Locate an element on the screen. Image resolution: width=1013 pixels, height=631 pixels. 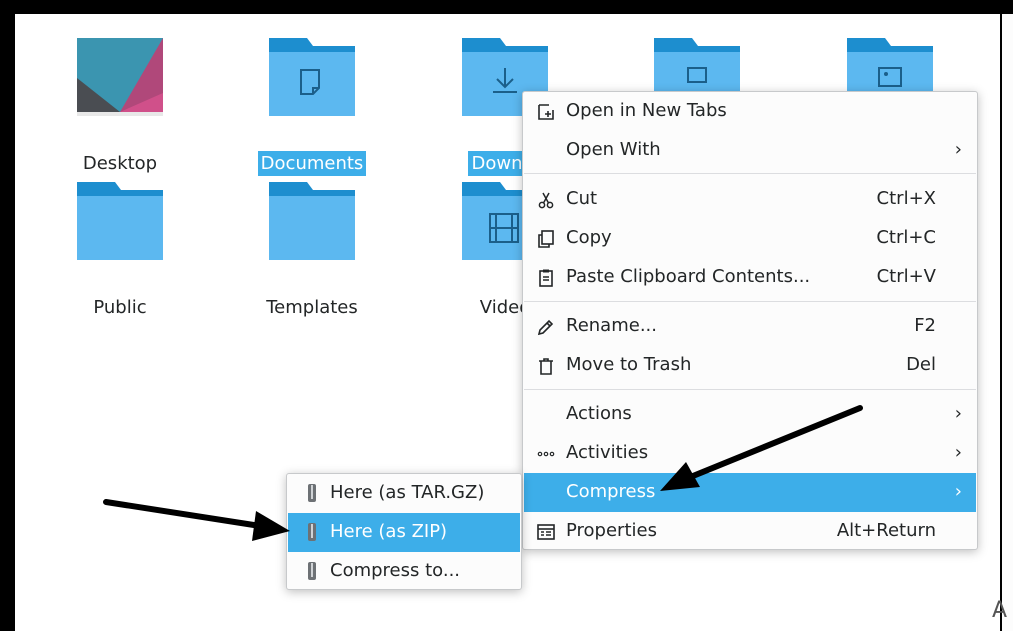
menu-item-shortcut: Del is located at coordinates (921, 364).